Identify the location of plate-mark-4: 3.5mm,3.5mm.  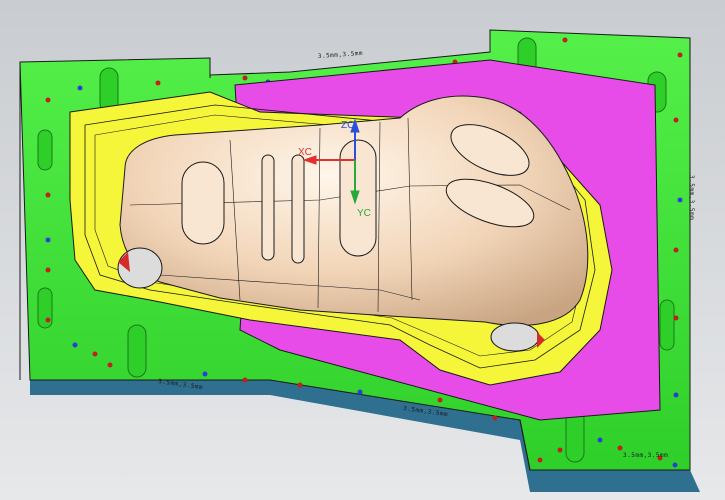
(645, 455).